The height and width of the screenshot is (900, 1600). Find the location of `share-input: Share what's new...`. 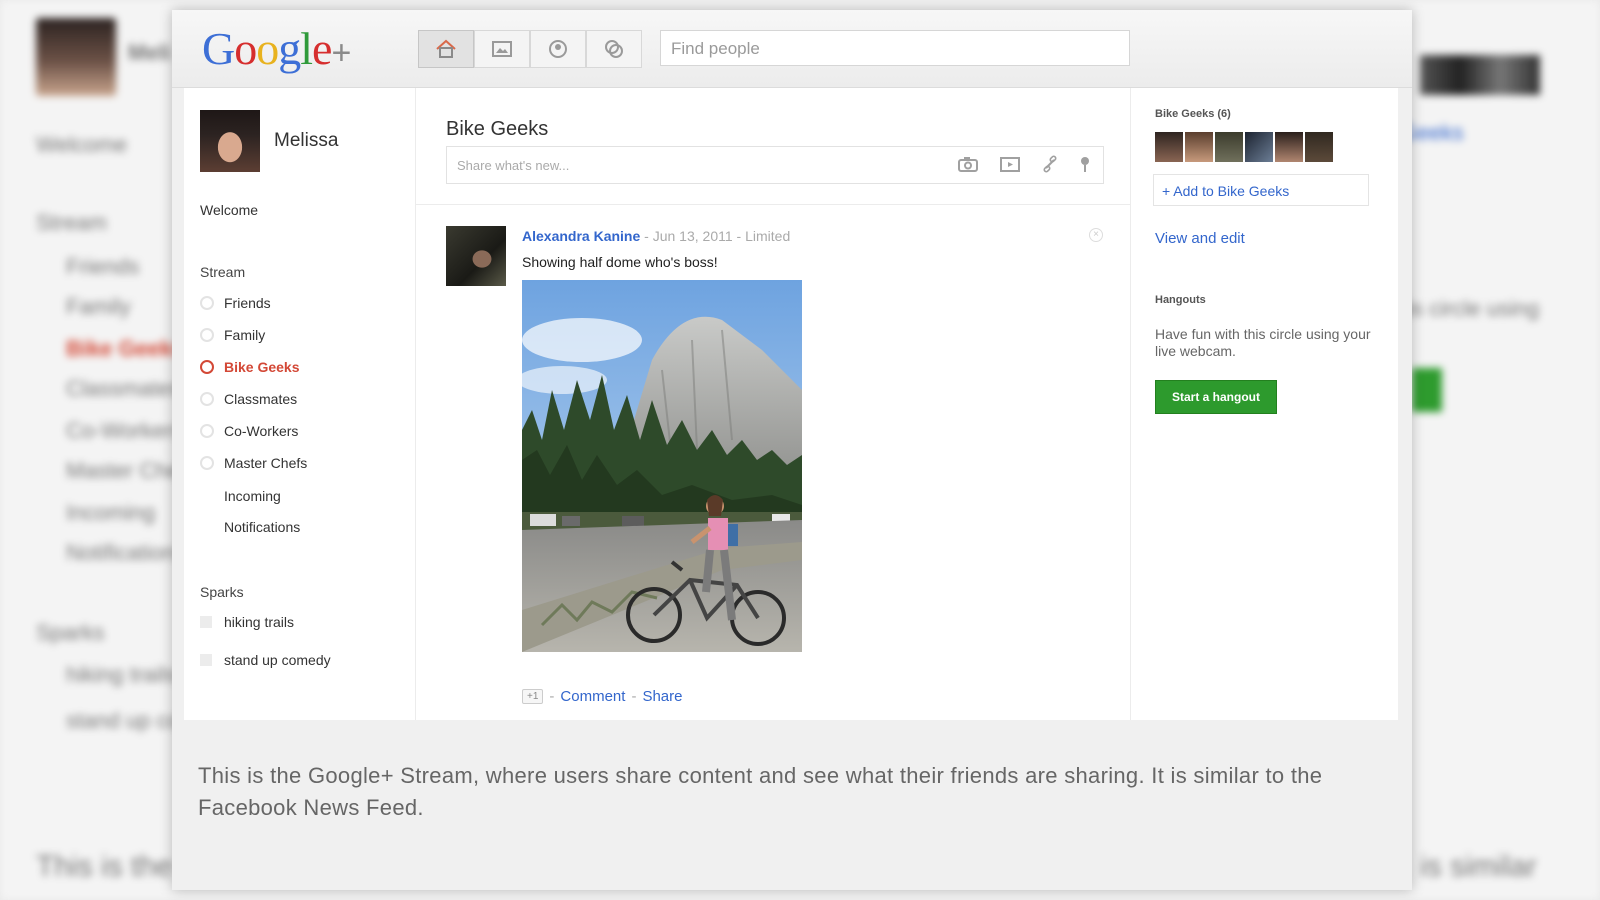

share-input: Share what's new... is located at coordinates (513, 165).